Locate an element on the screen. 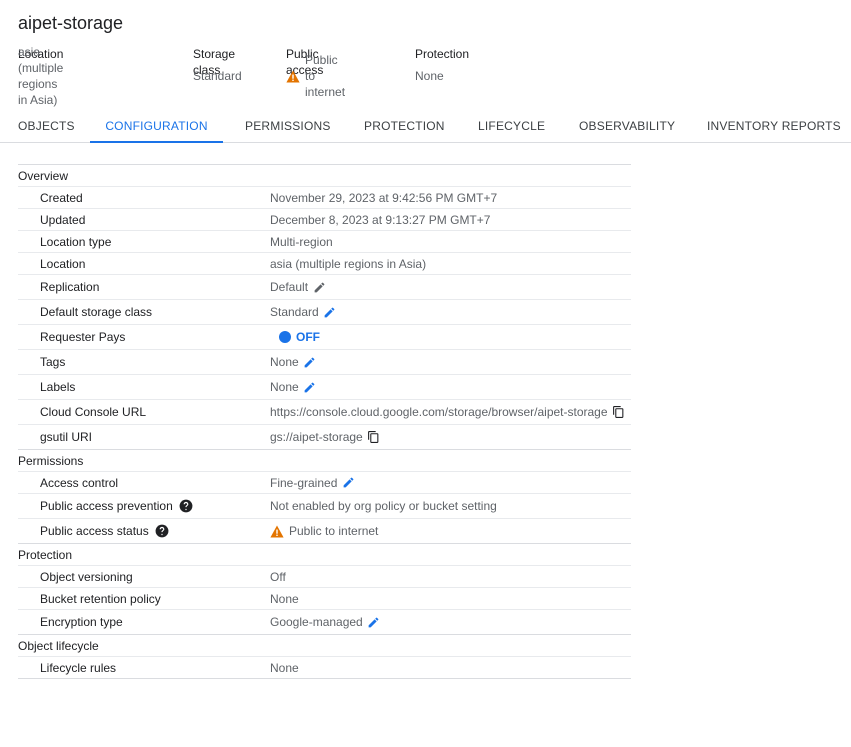 The width and height of the screenshot is (851, 747). row-label: Requester Pays is located at coordinates (83, 337).